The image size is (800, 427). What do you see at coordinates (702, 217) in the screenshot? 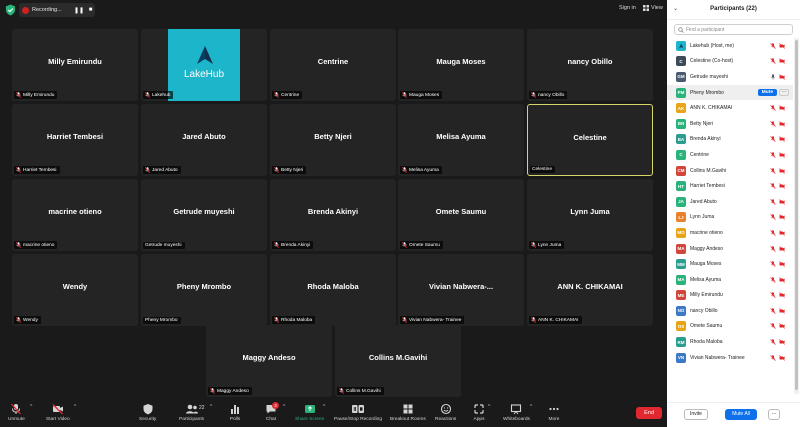
I see `participant-list-name: Lynn Juma` at bounding box center [702, 217].